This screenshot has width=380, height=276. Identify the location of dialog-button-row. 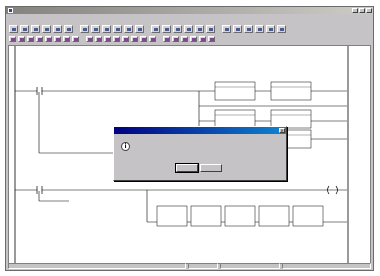
(198, 168).